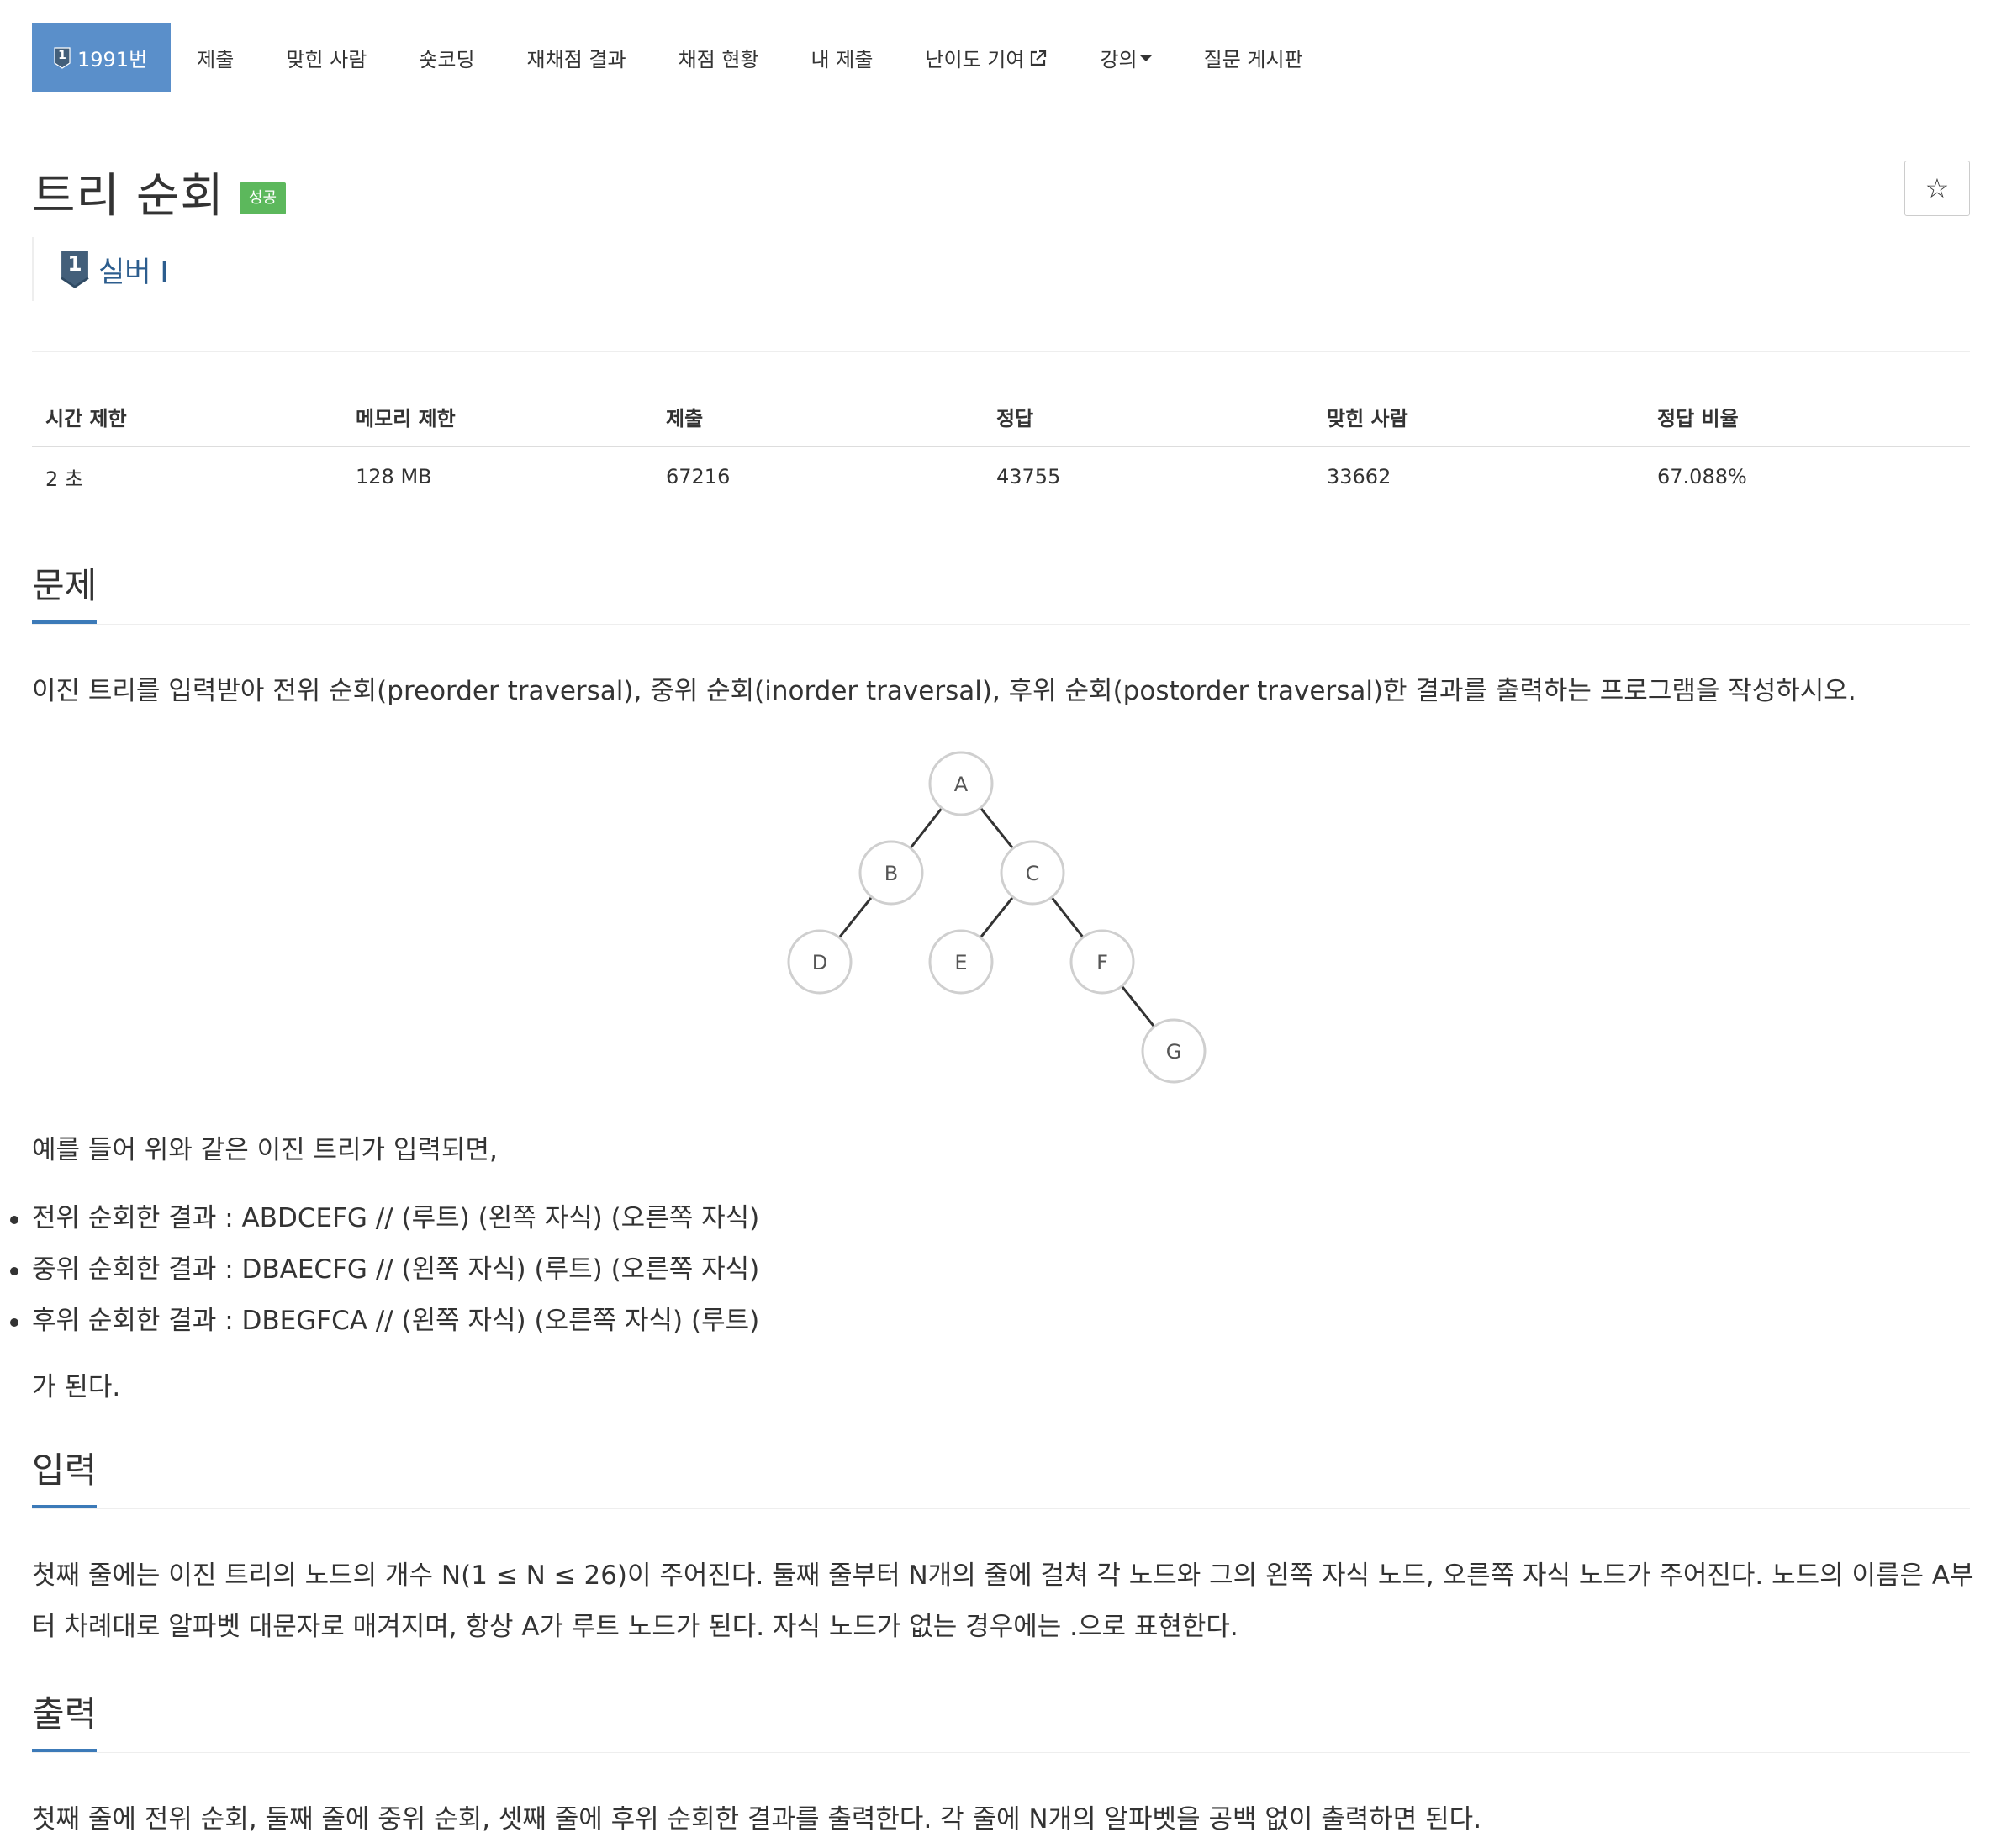  Describe the element at coordinates (65, 1719) in the screenshot. I see `section-title-output: 출력` at that location.